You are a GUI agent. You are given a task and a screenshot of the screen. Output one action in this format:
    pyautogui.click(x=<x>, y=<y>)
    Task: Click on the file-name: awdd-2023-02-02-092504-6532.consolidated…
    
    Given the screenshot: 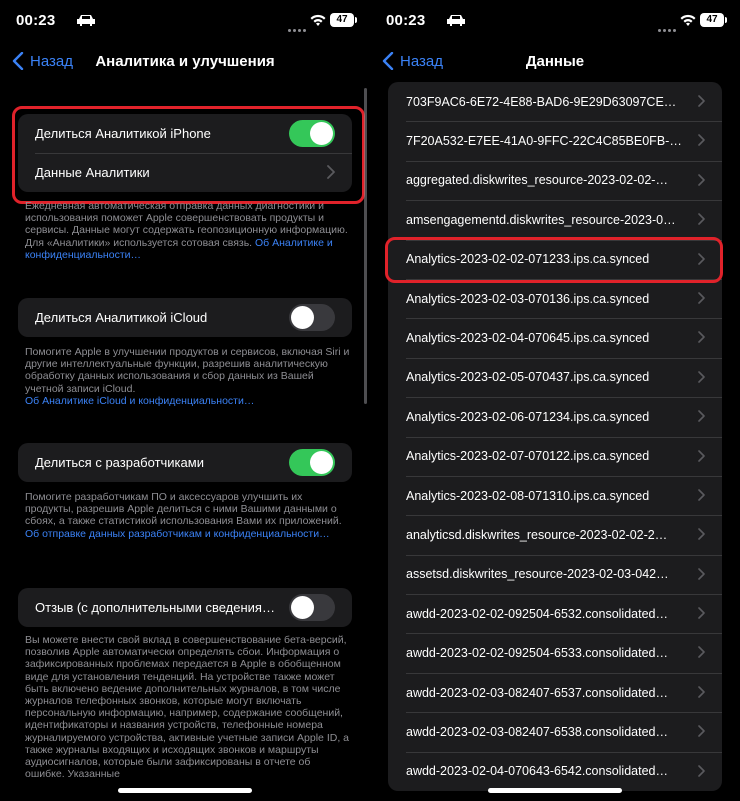 What is the action you would take?
    pyautogui.click(x=537, y=613)
    